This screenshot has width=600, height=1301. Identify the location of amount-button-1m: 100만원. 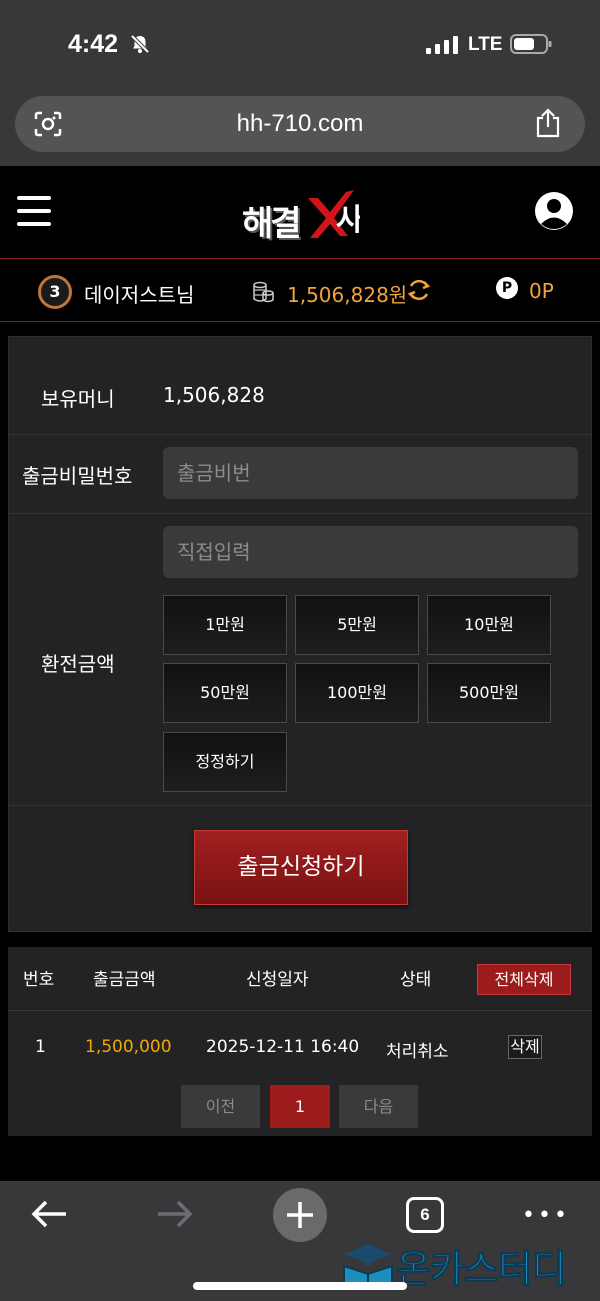
(357, 693).